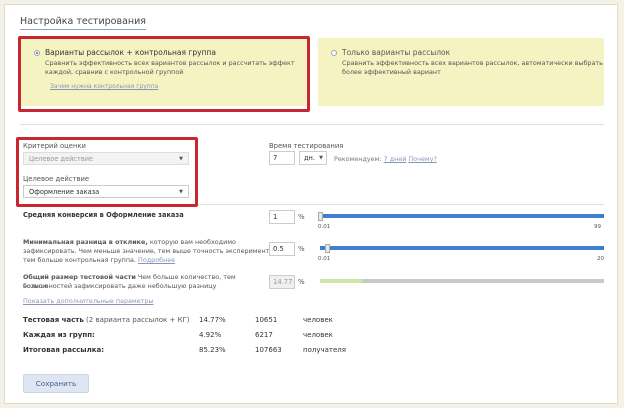 The width and height of the screenshot is (624, 408). Describe the element at coordinates (156, 260) in the screenshot. I see `more-info-link: Подробнее` at that location.